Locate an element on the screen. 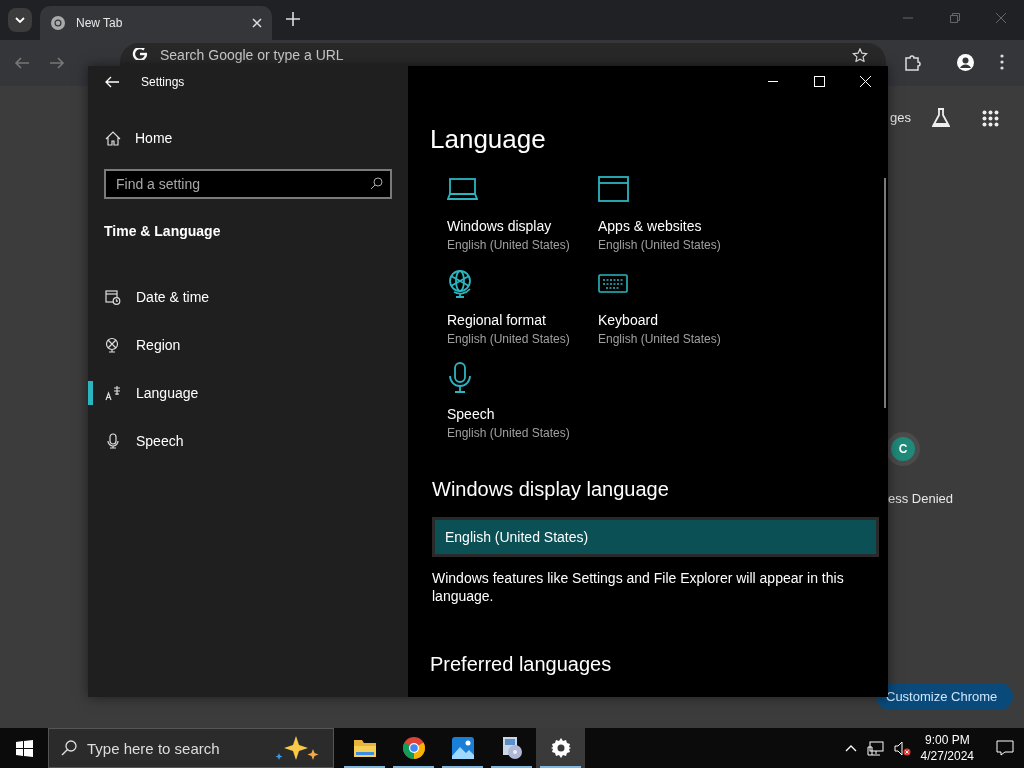  tab-title: New Tab is located at coordinates (100, 23).